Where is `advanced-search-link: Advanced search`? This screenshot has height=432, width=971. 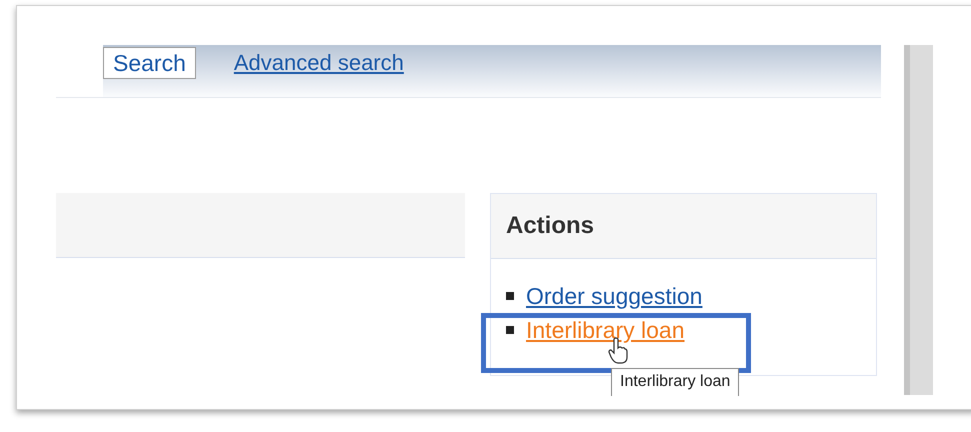 advanced-search-link: Advanced search is located at coordinates (319, 62).